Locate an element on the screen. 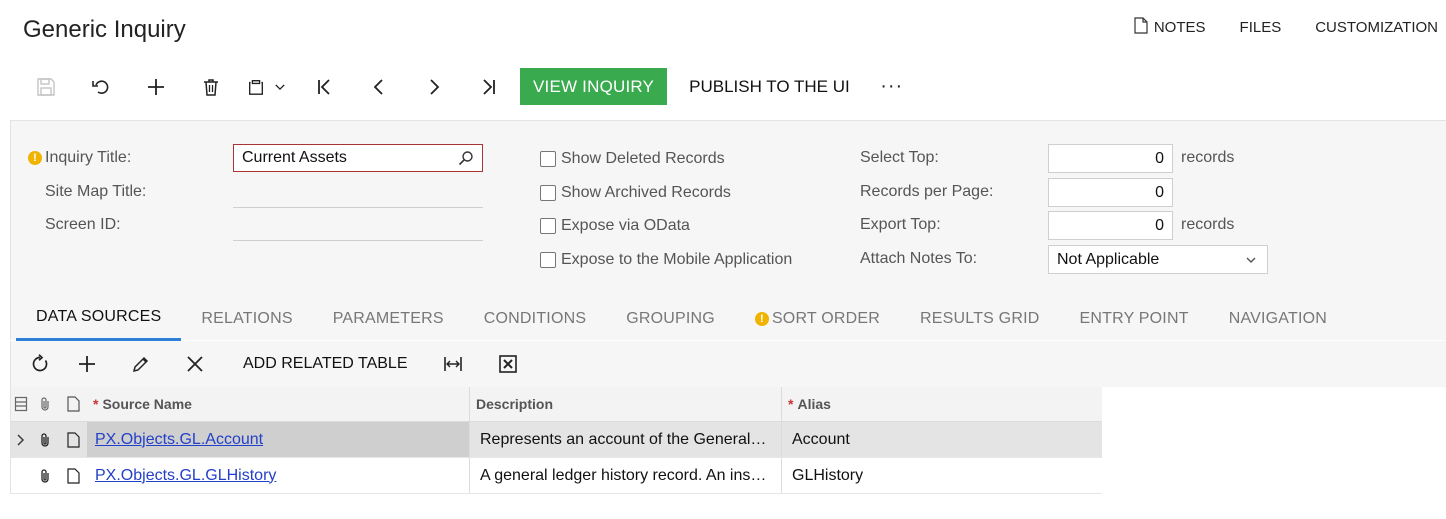 This screenshot has height=519, width=1446. top-links: NOTES FILES CUSTOMIZATION is located at coordinates (1277, 27).